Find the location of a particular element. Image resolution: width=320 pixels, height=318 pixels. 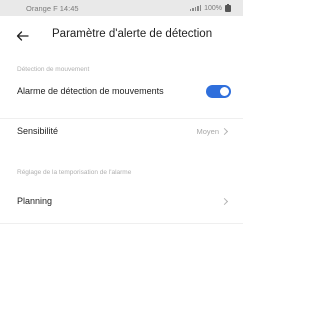

header: Paramètre d'alerte de détection is located at coordinates (121, 36).